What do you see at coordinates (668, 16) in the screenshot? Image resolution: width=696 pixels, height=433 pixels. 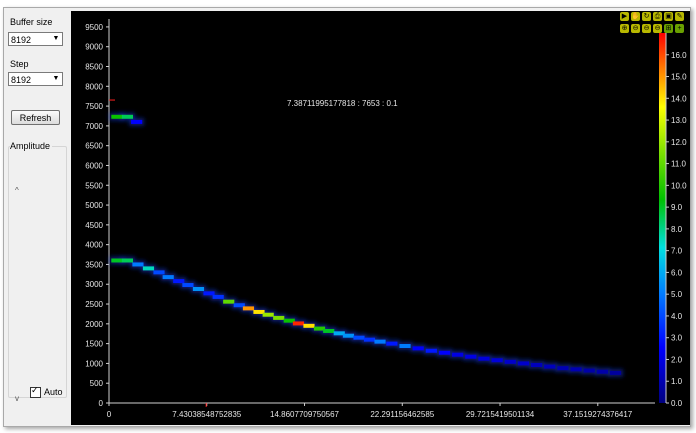 I see `save-icon: ▣` at bounding box center [668, 16].